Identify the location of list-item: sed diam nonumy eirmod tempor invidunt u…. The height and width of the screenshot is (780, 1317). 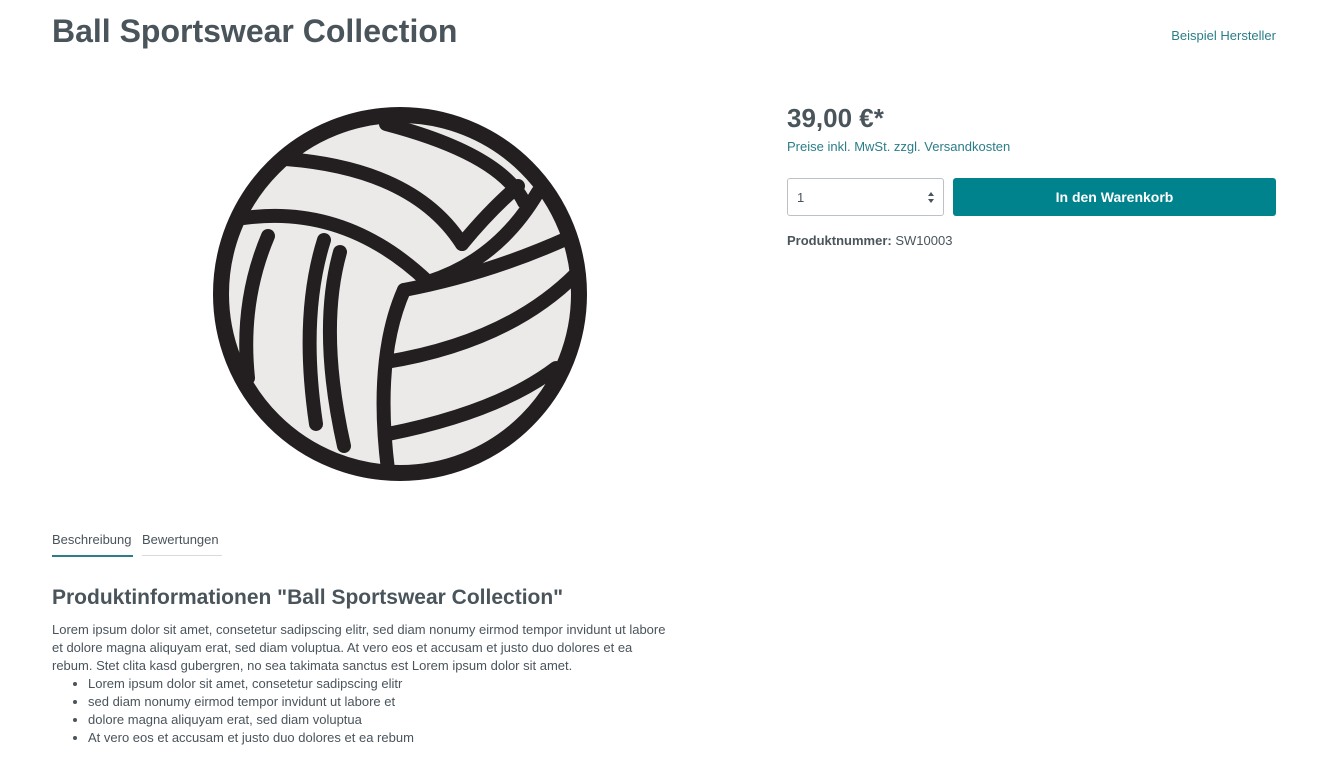
(251, 702).